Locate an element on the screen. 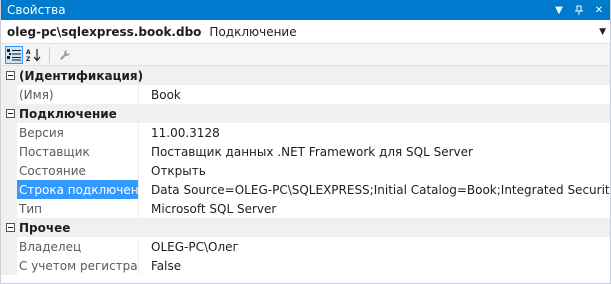 The height and width of the screenshot is (284, 611). category-misc: Прочее is located at coordinates (305, 227).